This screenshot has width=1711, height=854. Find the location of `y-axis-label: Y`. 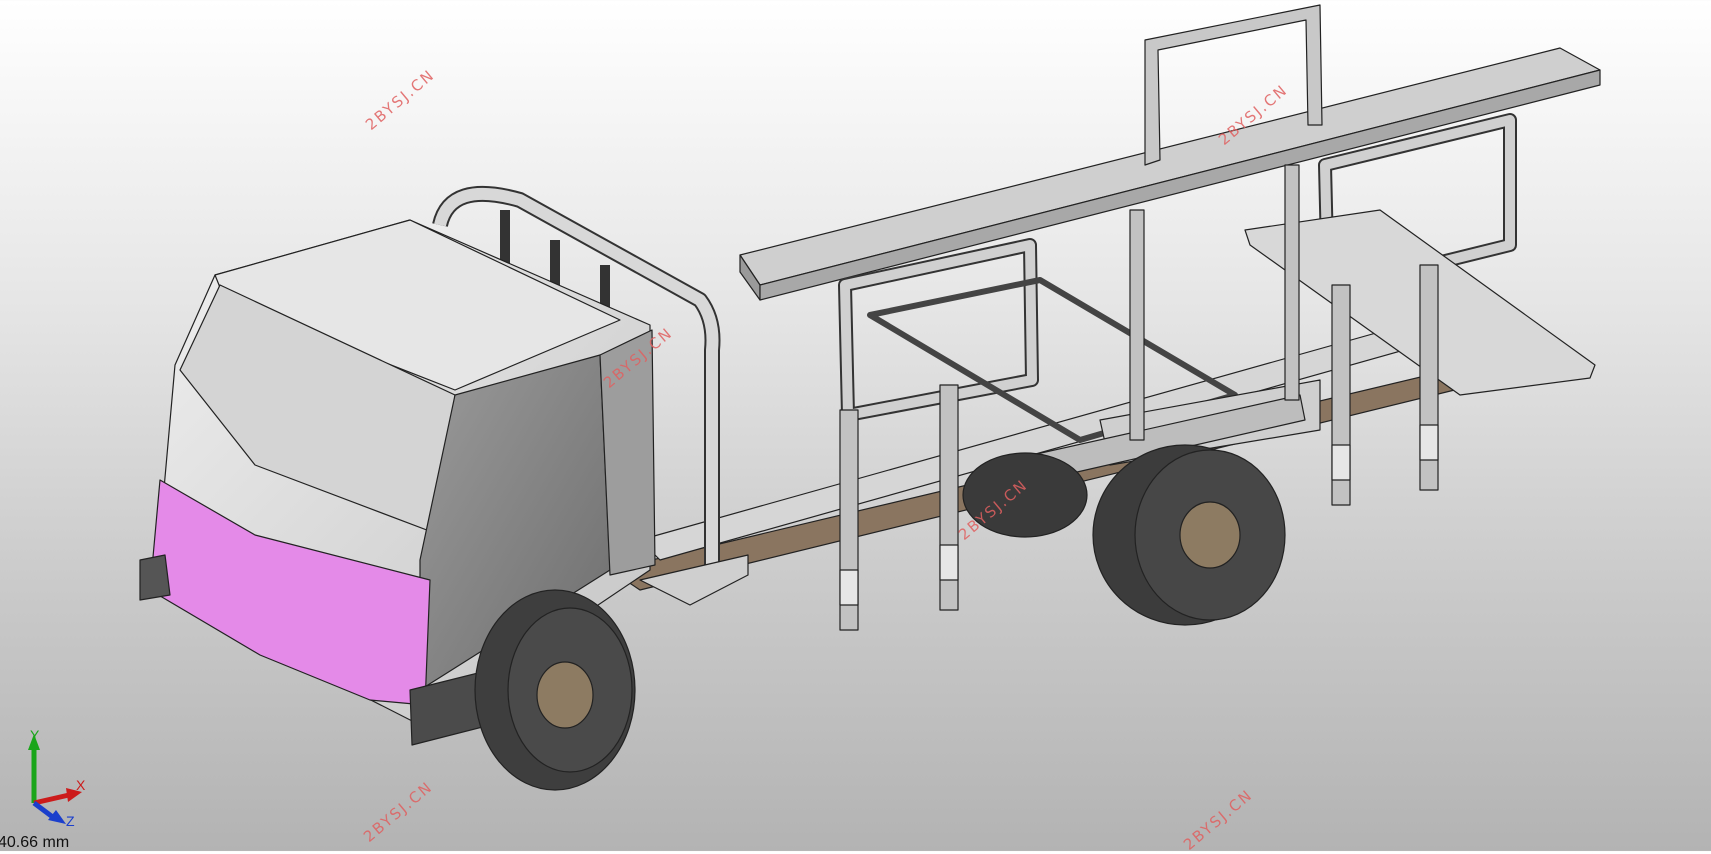

y-axis-label: Y is located at coordinates (35, 735).